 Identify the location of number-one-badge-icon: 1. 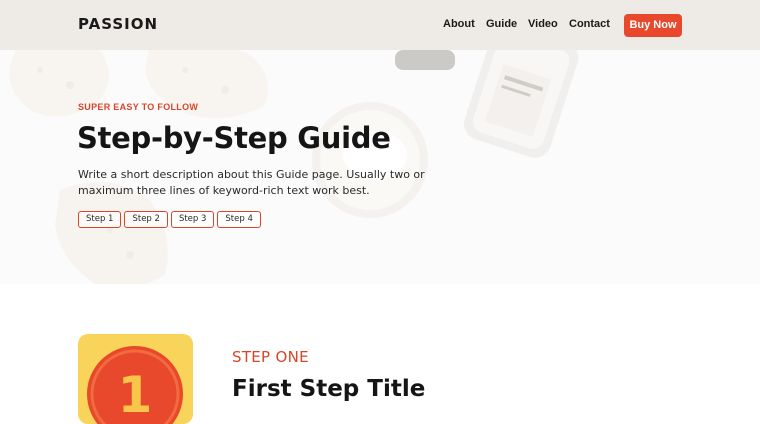
(135, 385).